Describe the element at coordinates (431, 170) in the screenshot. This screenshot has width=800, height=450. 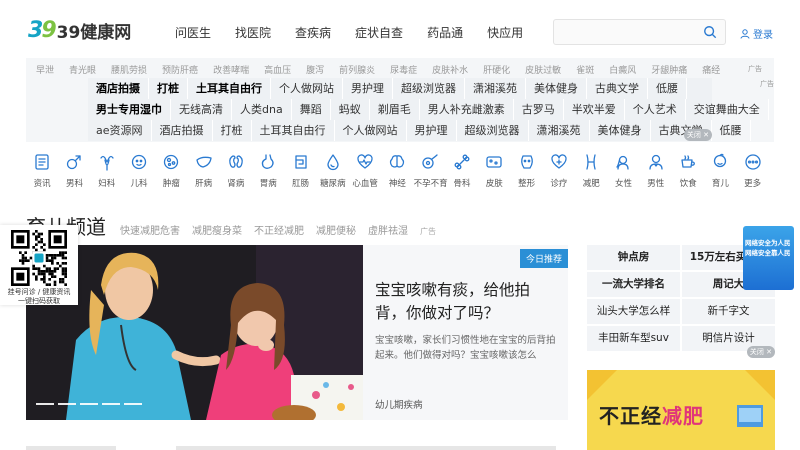
I see `category-icon-item: 不孕不育` at that location.